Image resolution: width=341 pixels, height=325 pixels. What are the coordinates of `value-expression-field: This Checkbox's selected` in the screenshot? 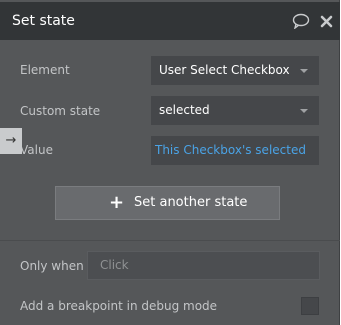 It's located at (235, 150).